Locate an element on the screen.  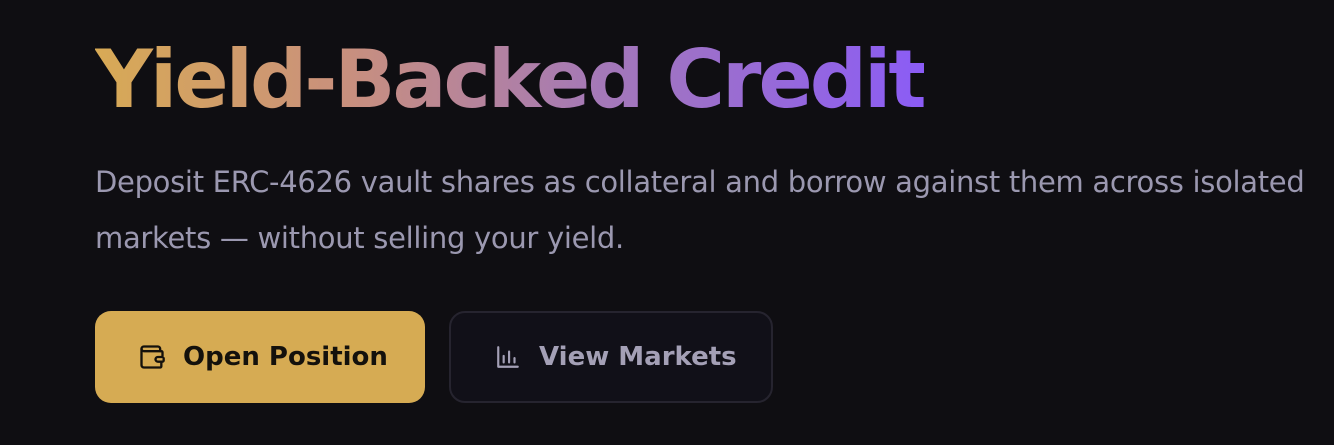
open-position-button: Open Position is located at coordinates (260, 357).